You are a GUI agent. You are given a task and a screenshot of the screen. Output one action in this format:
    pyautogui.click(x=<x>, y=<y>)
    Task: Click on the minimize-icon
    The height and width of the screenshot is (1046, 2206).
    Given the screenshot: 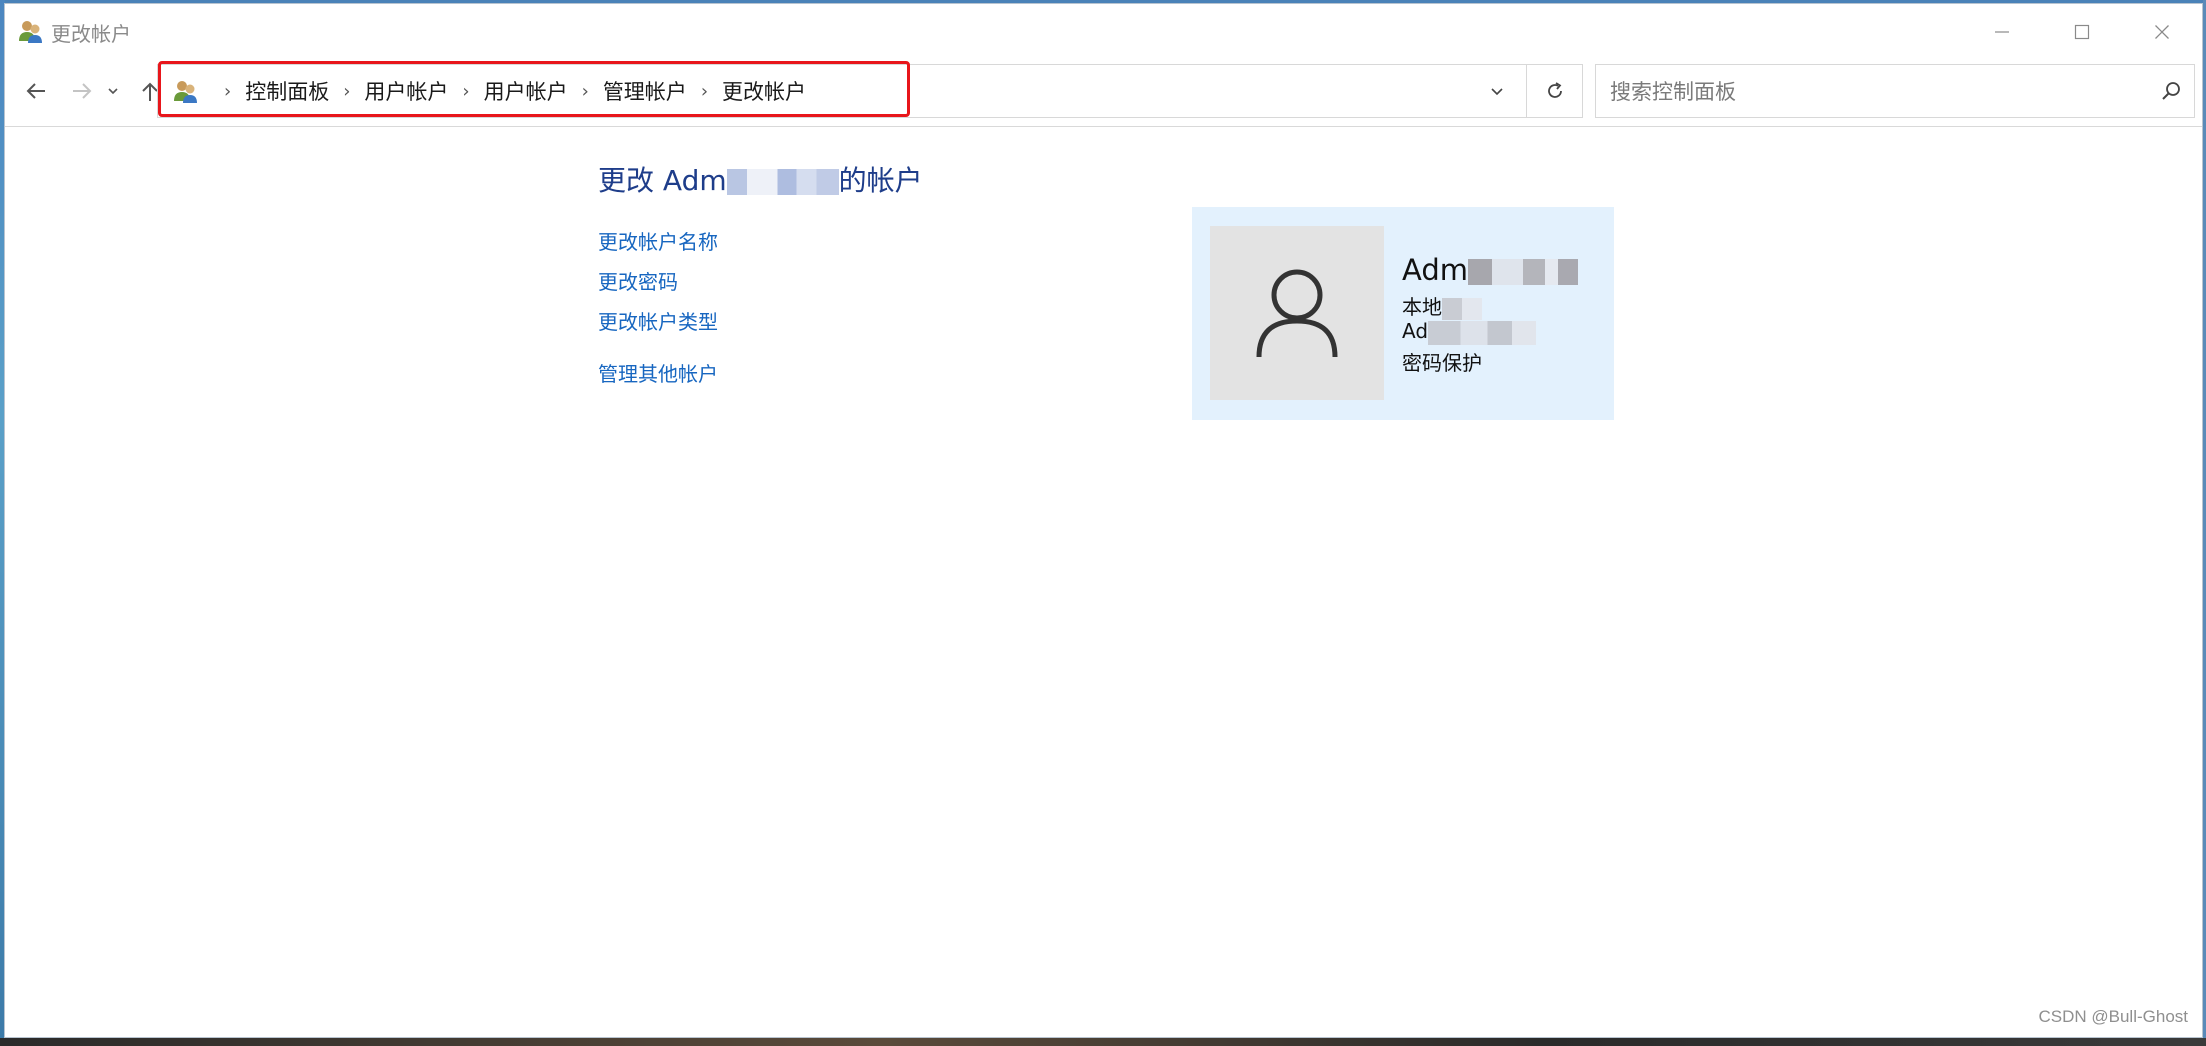 What is the action you would take?
    pyautogui.click(x=2002, y=32)
    